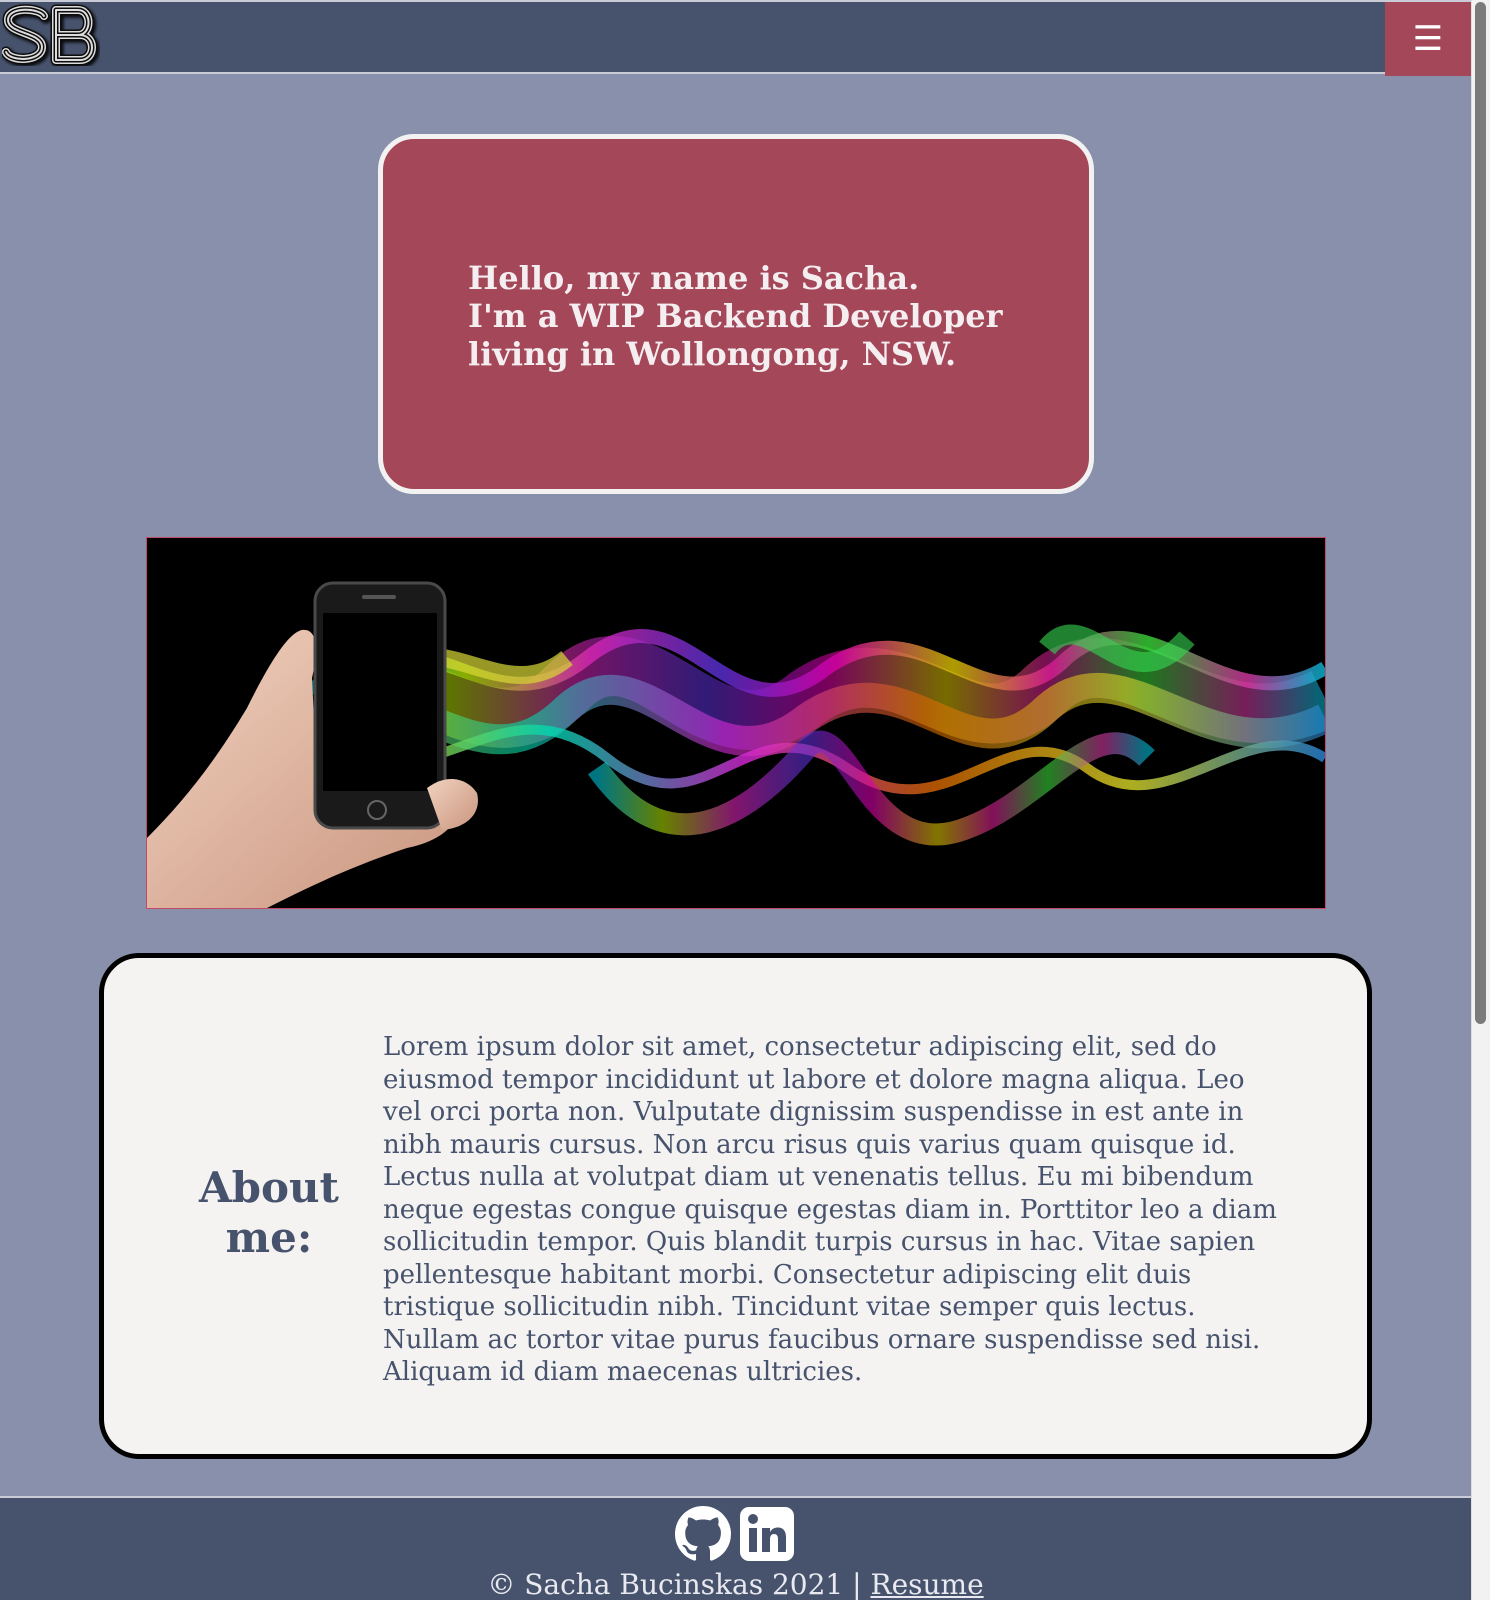 The image size is (1490, 1600). I want to click on hamburger-menu-icon: ☰, so click(1428, 39).